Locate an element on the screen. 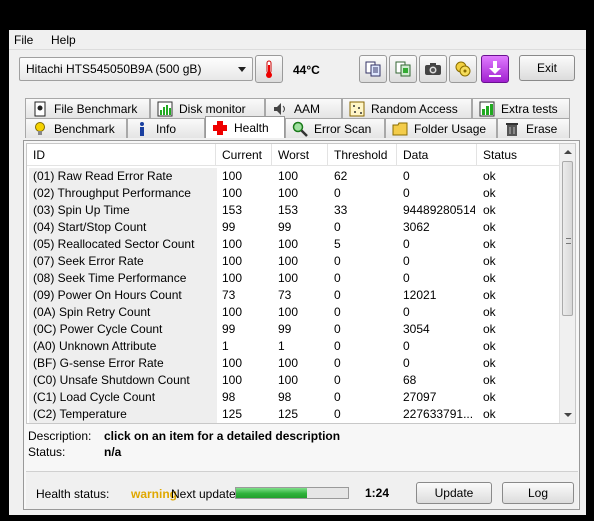 The height and width of the screenshot is (521, 594). cell-data: 94489280514 is located at coordinates (439, 210).